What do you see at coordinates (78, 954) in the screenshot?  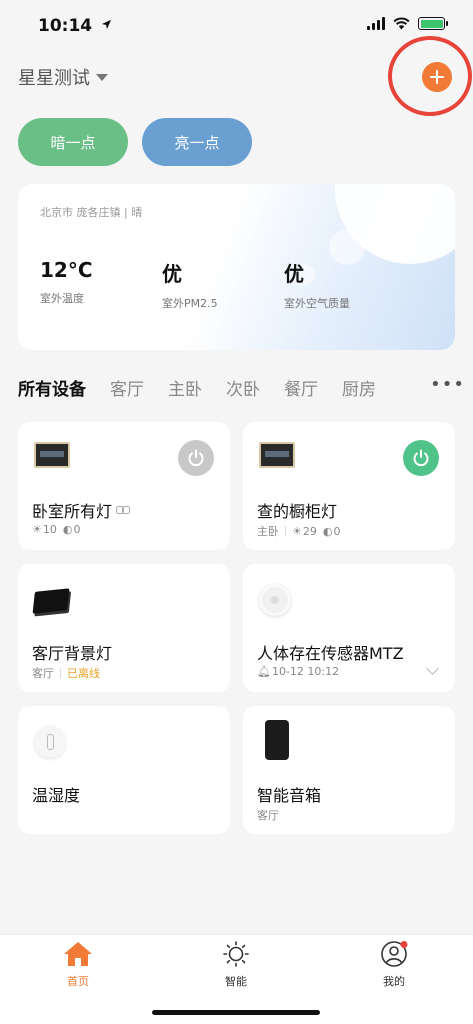 I see `home-icon` at bounding box center [78, 954].